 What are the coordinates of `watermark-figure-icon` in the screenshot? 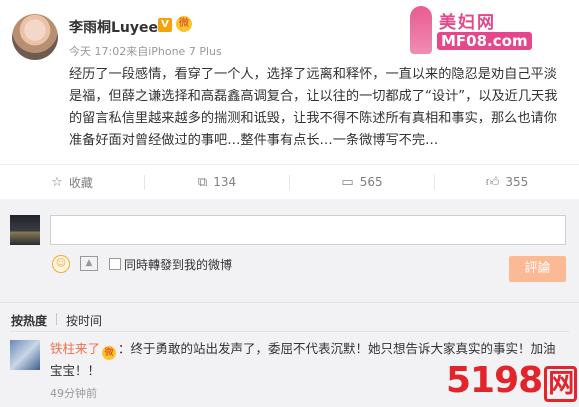 It's located at (421, 30).